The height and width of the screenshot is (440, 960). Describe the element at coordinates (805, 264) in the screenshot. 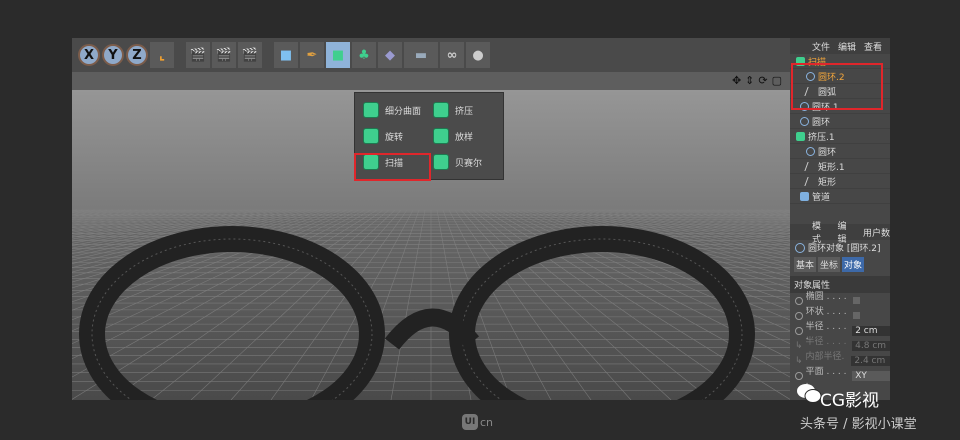

I see `tab-basic: 基本` at that location.